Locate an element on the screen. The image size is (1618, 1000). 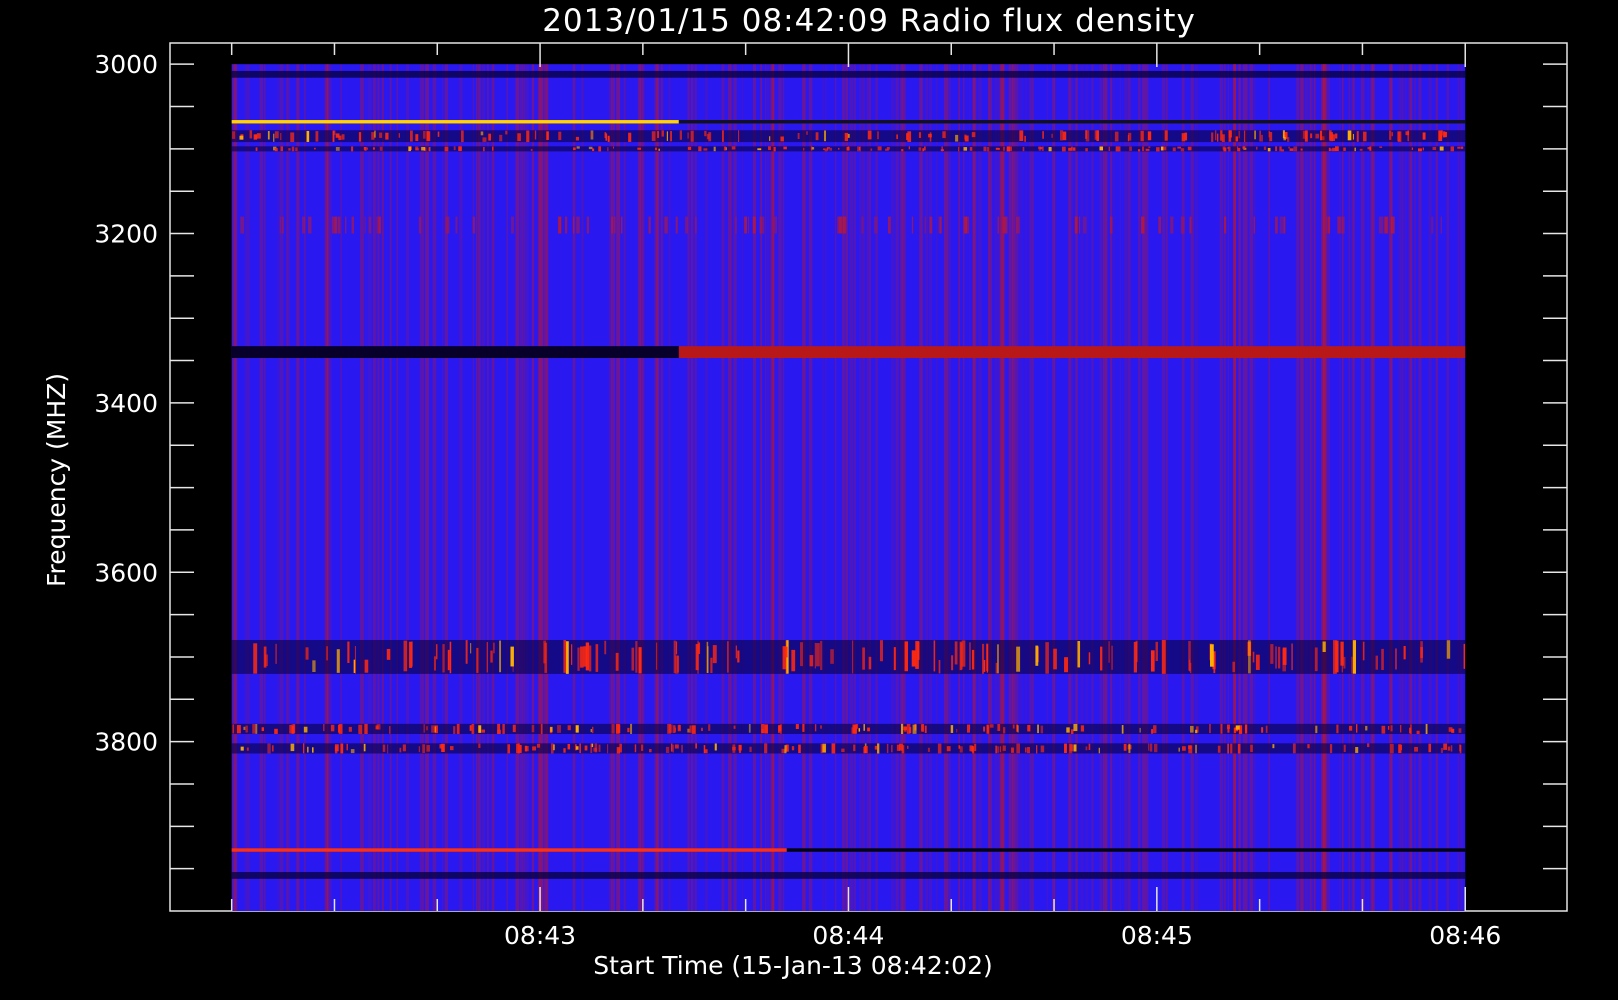
y-tick-label: 3200 is located at coordinates (126, 234).